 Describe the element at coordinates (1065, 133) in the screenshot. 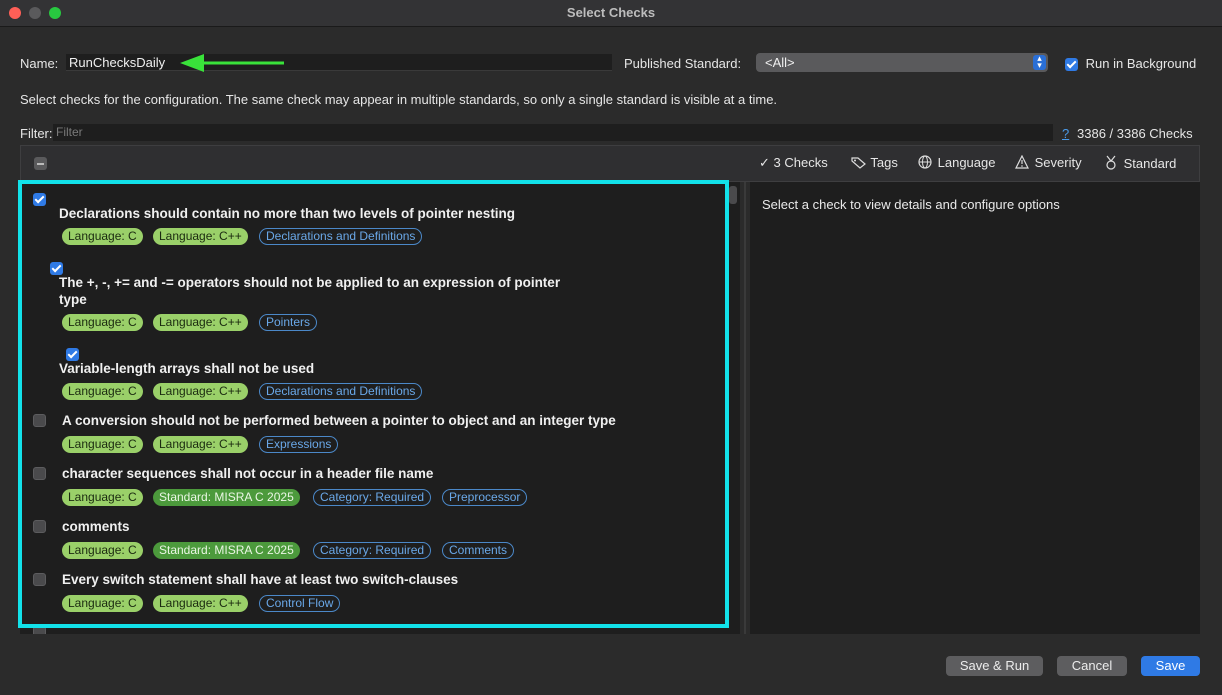

I see `help-icon: ?` at that location.